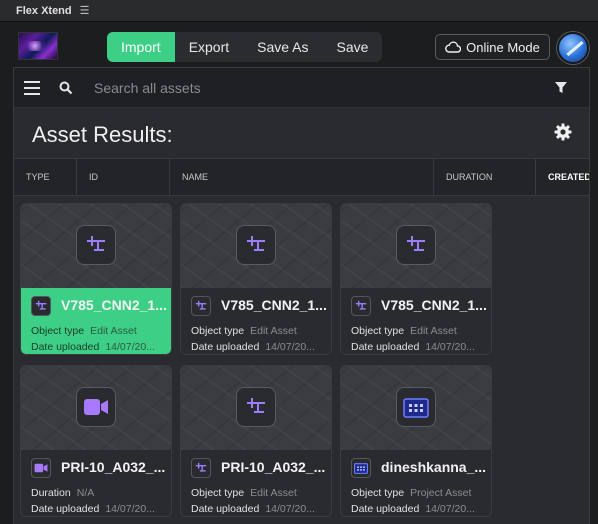  I want to click on table-header: TYPE ID NAME DURATION CREATED, so click(301, 177).